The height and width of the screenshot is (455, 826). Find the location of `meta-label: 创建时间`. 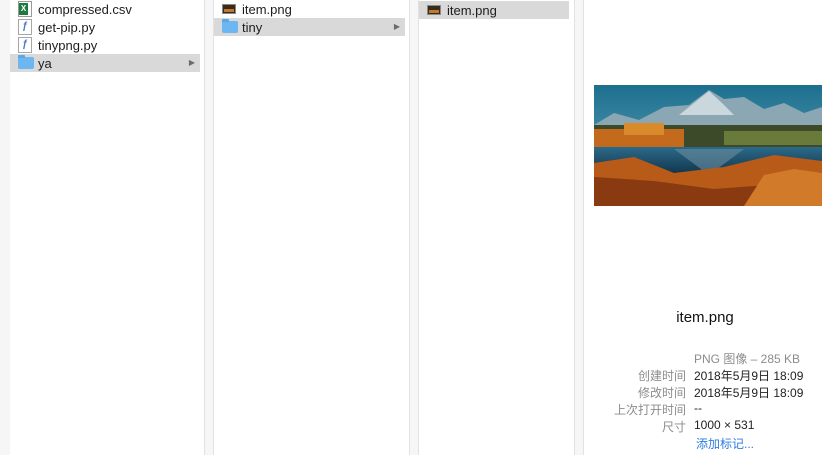

meta-label: 创建时间 is located at coordinates (661, 376).